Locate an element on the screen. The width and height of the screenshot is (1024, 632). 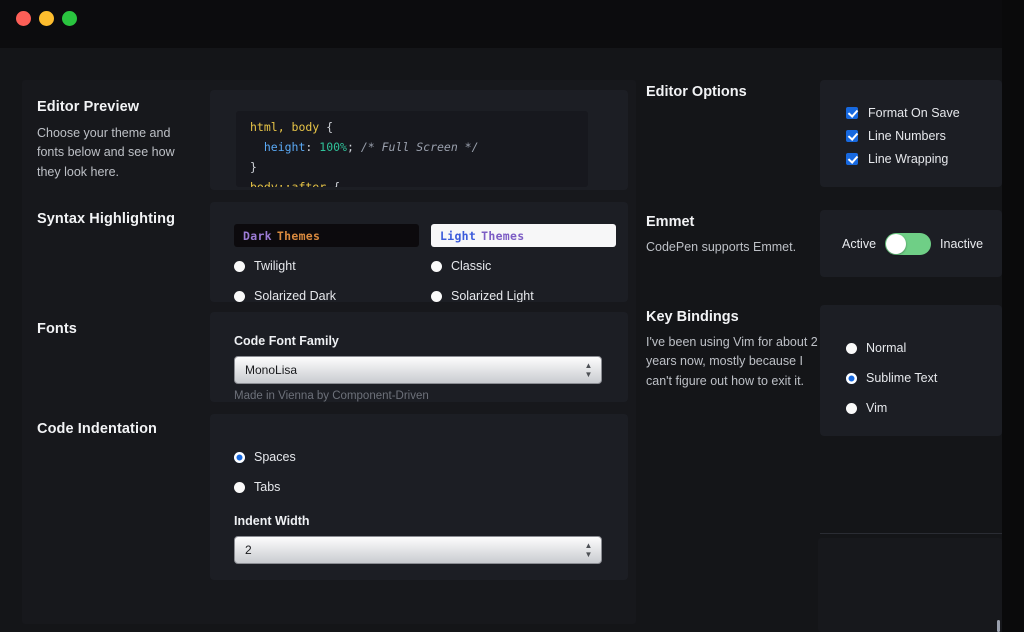
emmet-panel: Active Inactive is located at coordinates (911, 243).